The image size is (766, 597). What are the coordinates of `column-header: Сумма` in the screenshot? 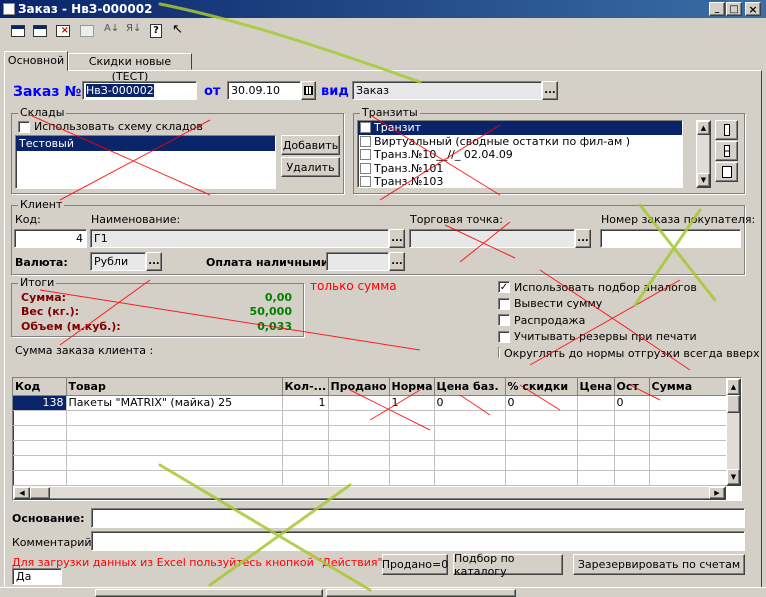 It's located at (688, 387).